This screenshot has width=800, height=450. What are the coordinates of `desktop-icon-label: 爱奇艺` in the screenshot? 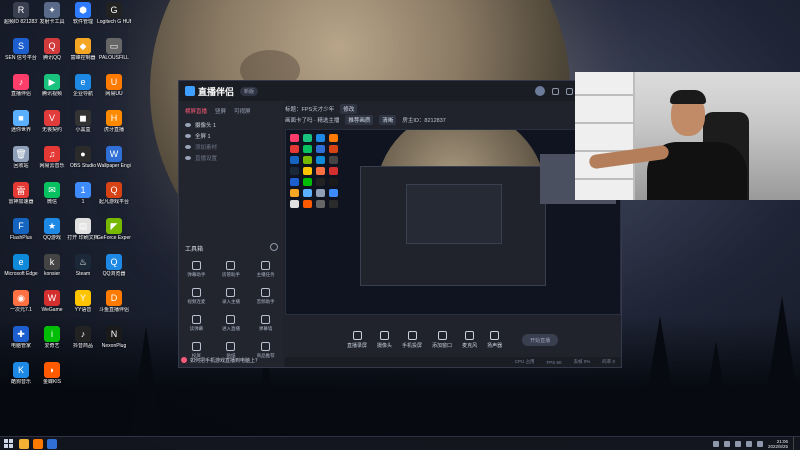 It's located at (52, 346).